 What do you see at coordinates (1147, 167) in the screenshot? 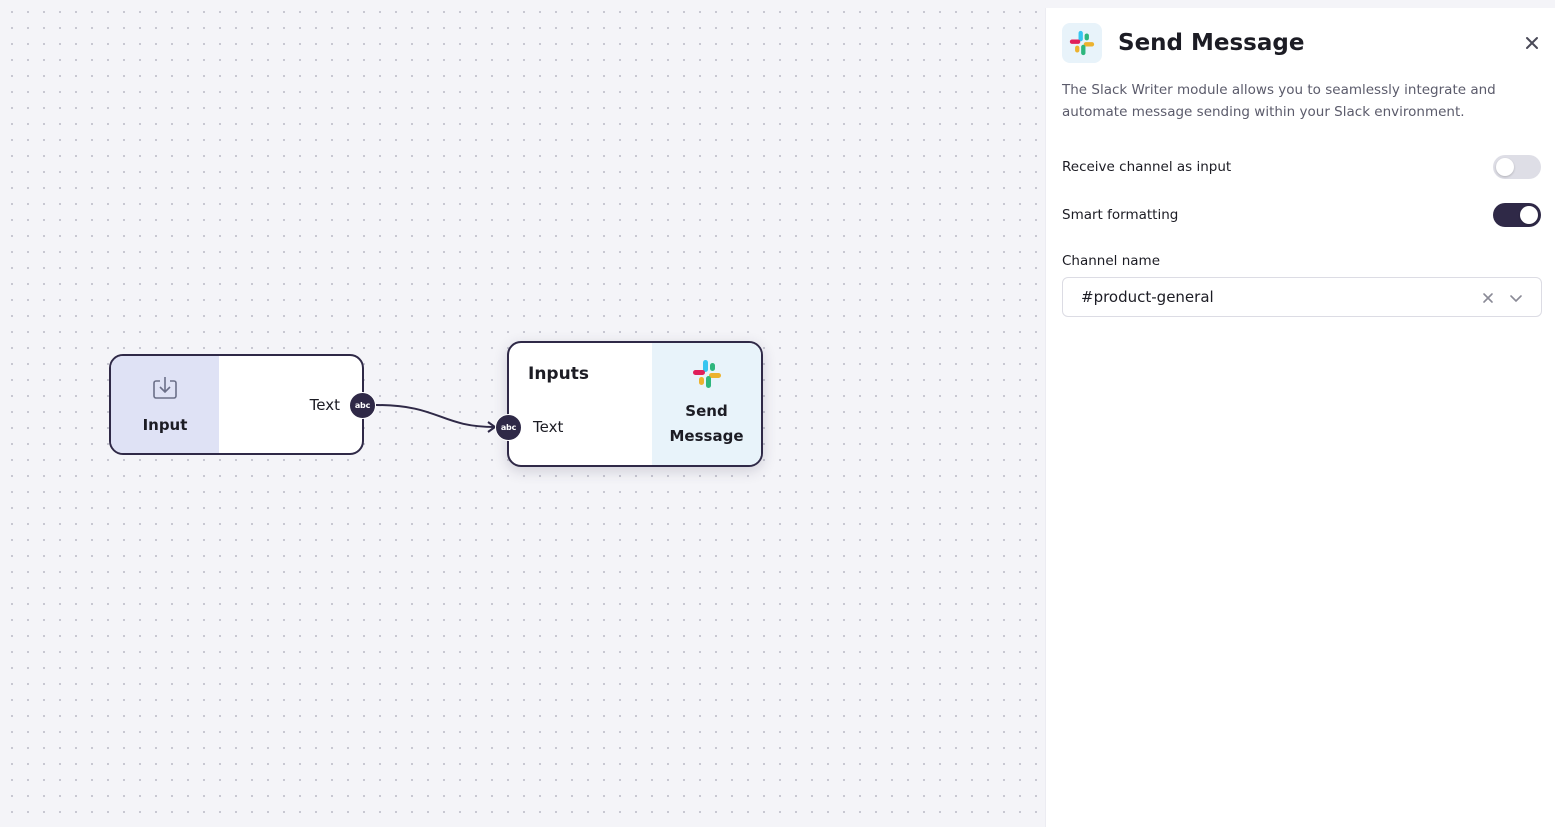
I see `setting-label: Receive channel as input` at bounding box center [1147, 167].